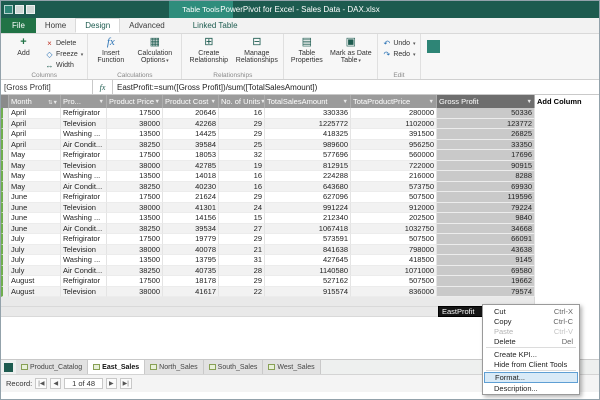 This screenshot has height=400, width=600. Describe the element at coordinates (308, 249) in the screenshot. I see `cell-totalsalesamount: 841638` at that location.